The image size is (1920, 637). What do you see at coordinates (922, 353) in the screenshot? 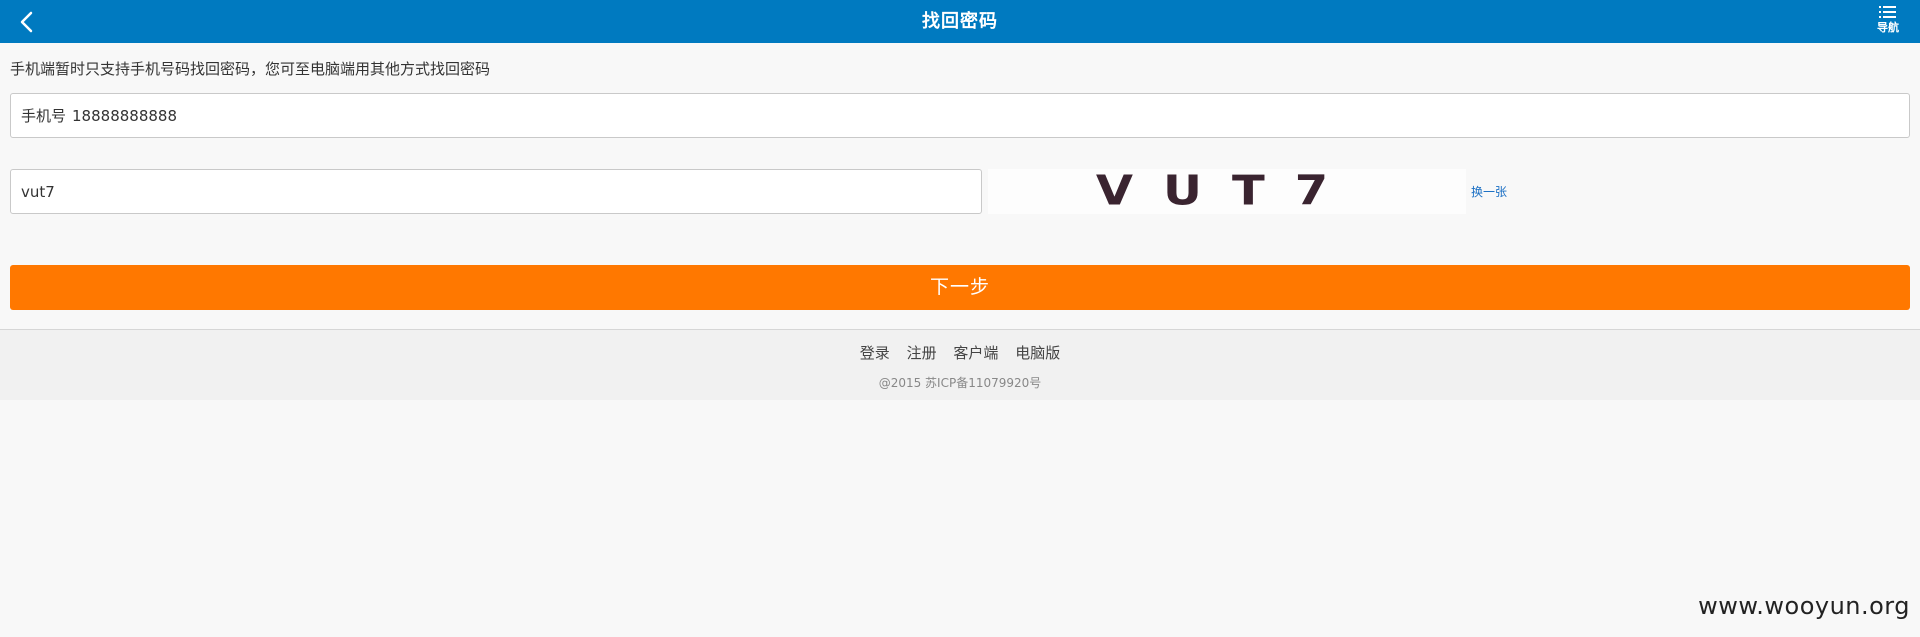
I see `footer-link-register: 注册` at bounding box center [922, 353].